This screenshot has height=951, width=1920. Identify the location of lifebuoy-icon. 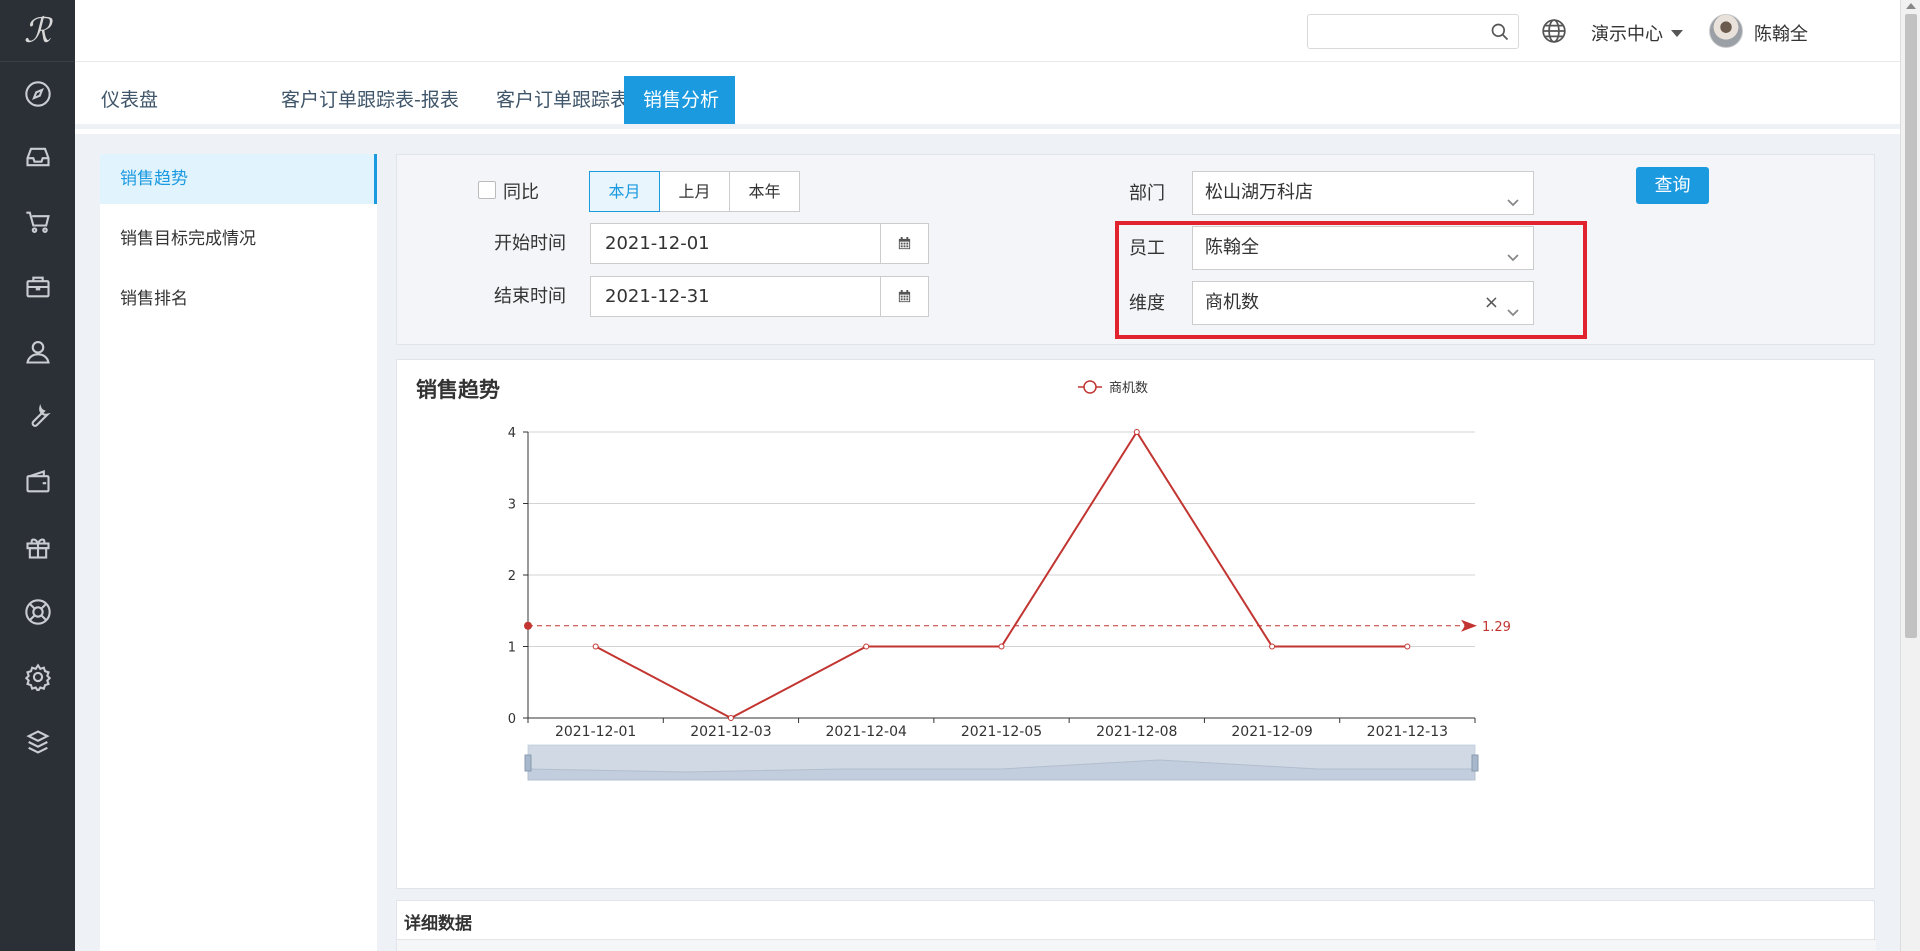
(37, 612).